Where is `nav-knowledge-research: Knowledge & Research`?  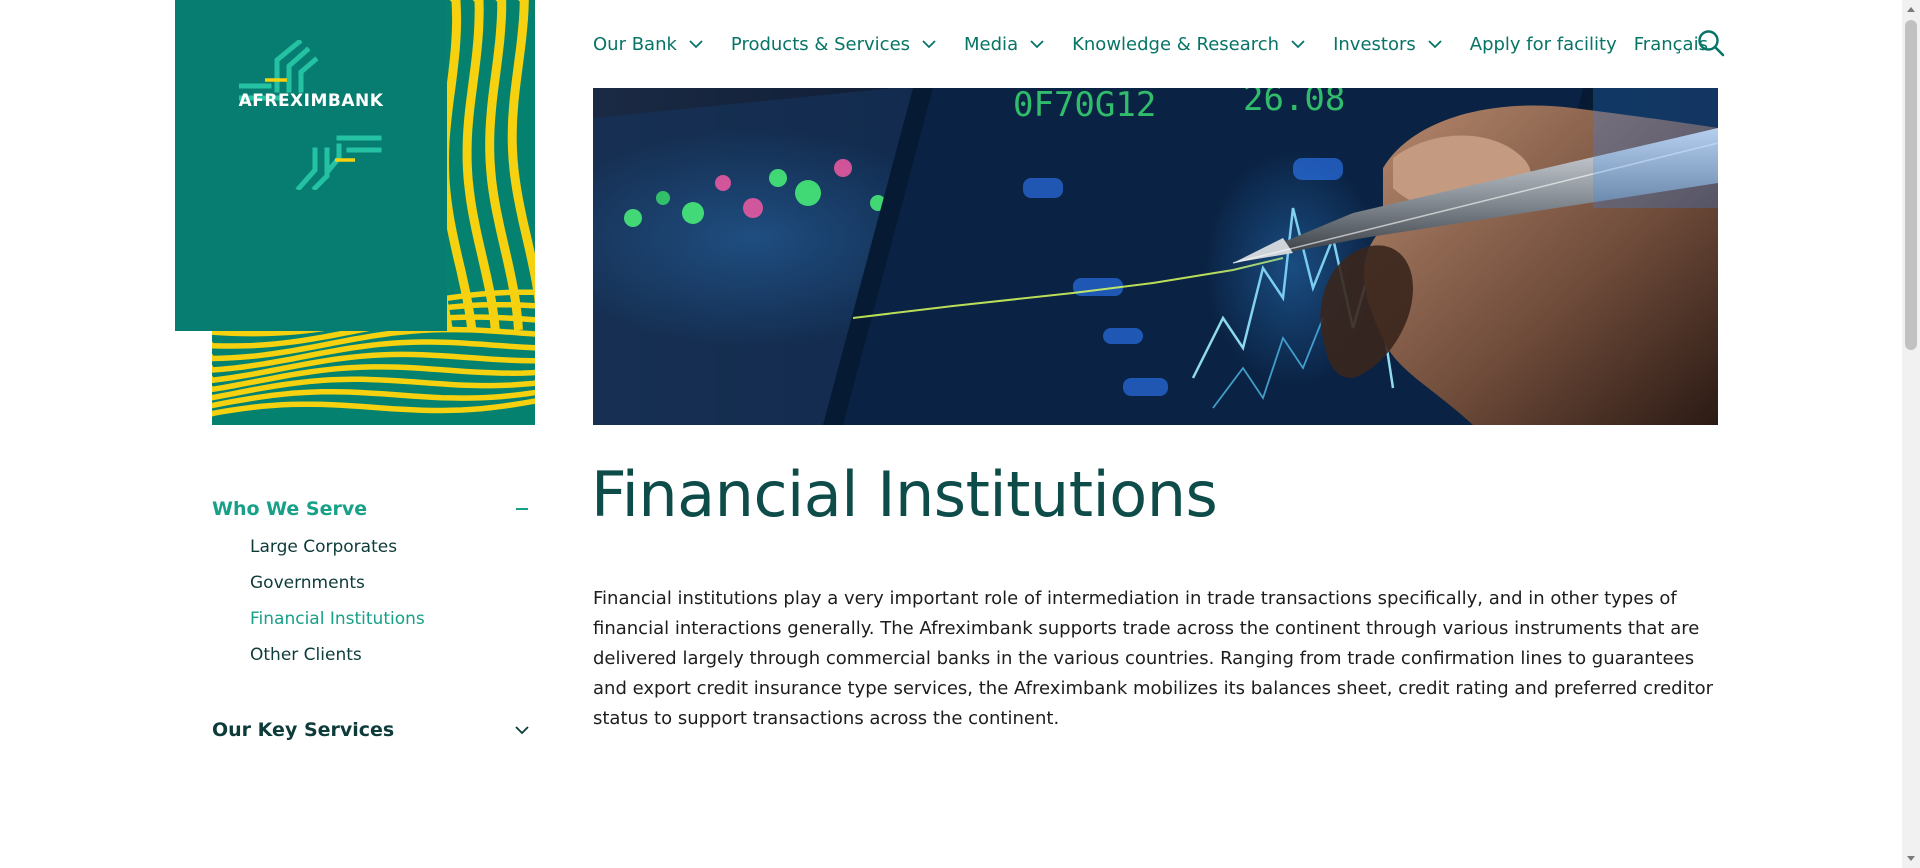 nav-knowledge-research: Knowledge & Research is located at coordinates (1188, 44).